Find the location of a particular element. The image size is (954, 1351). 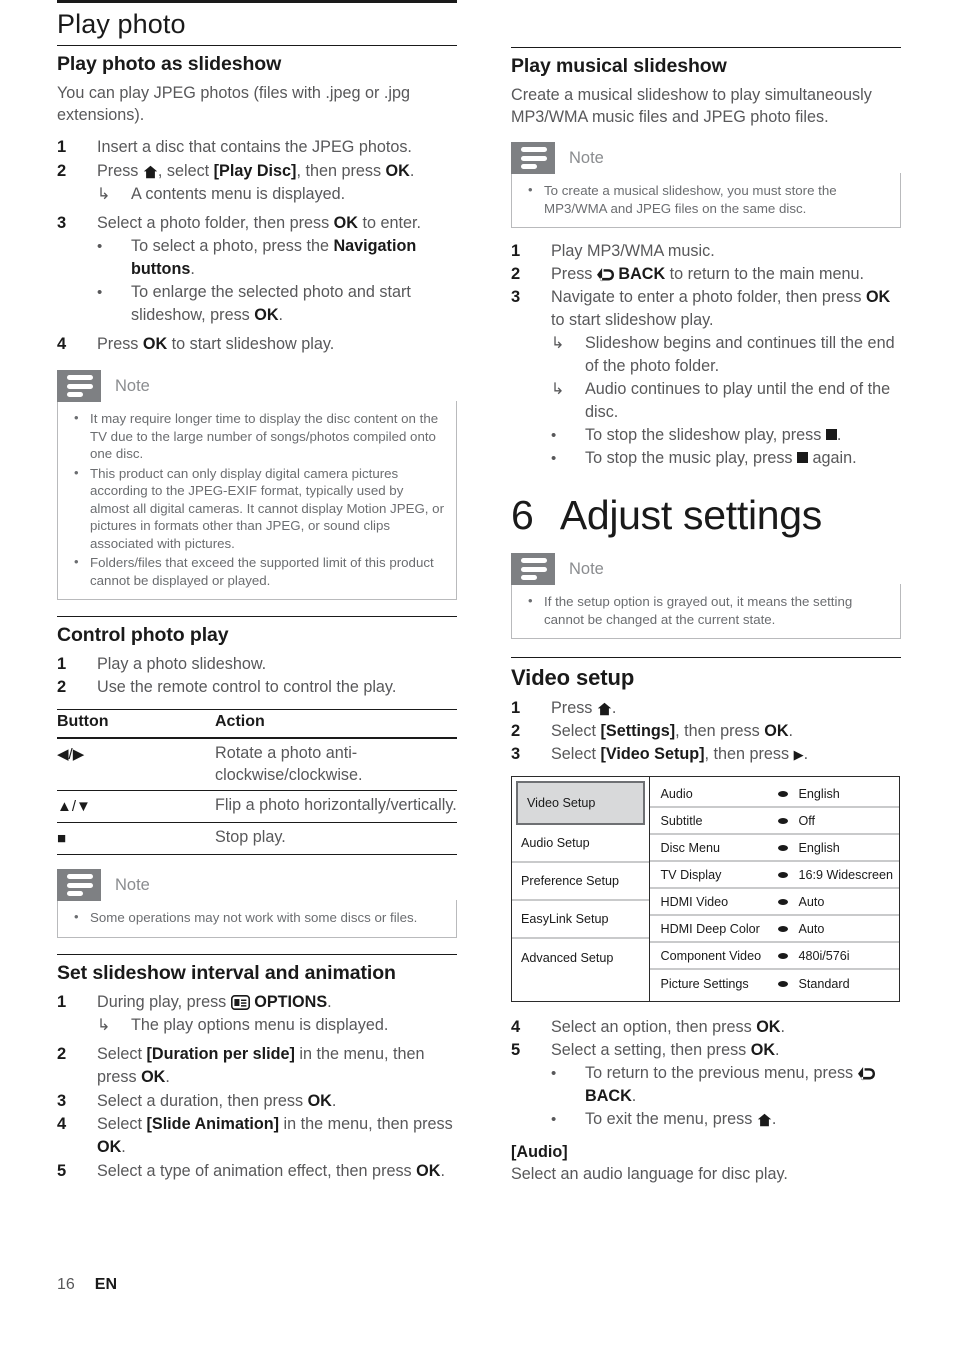

bullet-text: To stop the music play, press again. is located at coordinates (721, 458).